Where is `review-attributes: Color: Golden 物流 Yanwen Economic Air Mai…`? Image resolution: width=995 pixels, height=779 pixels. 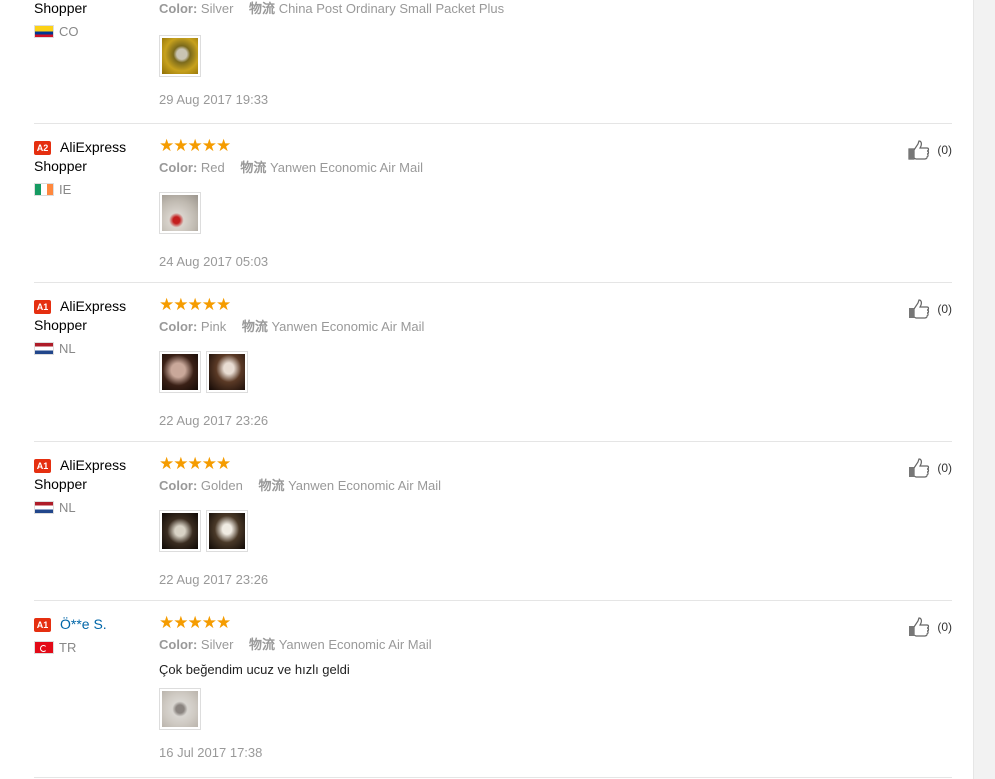
review-attributes: Color: Golden 物流 Yanwen Economic Air Mai… is located at coordinates (509, 486).